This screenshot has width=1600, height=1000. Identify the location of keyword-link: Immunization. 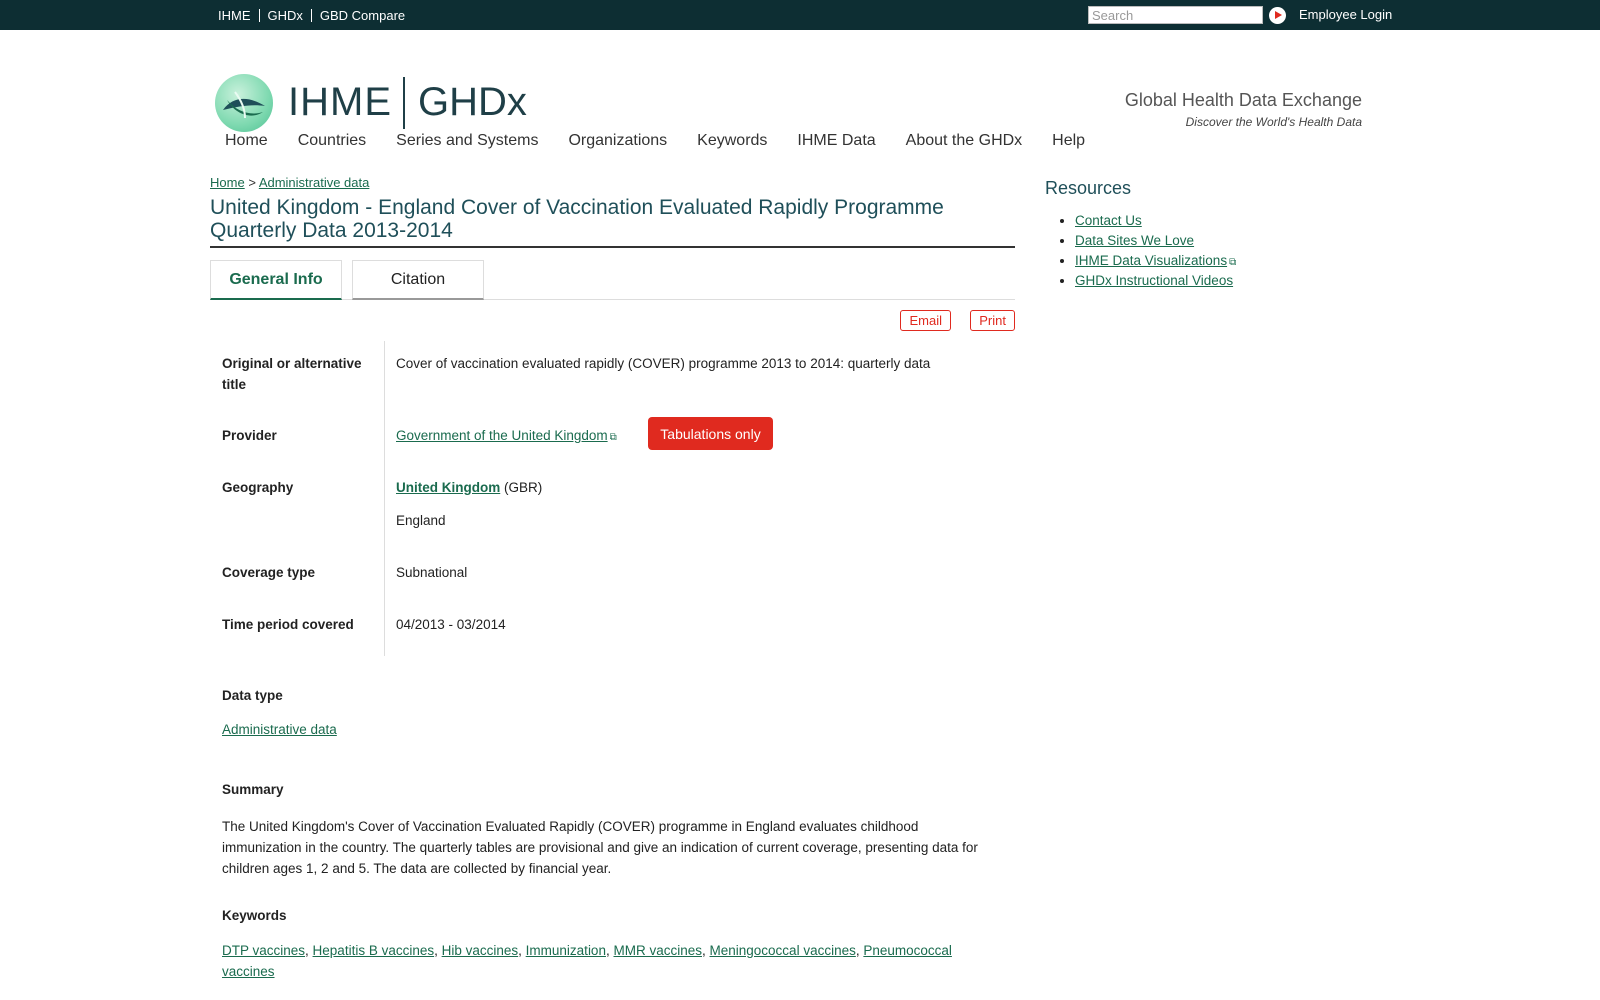
(566, 950).